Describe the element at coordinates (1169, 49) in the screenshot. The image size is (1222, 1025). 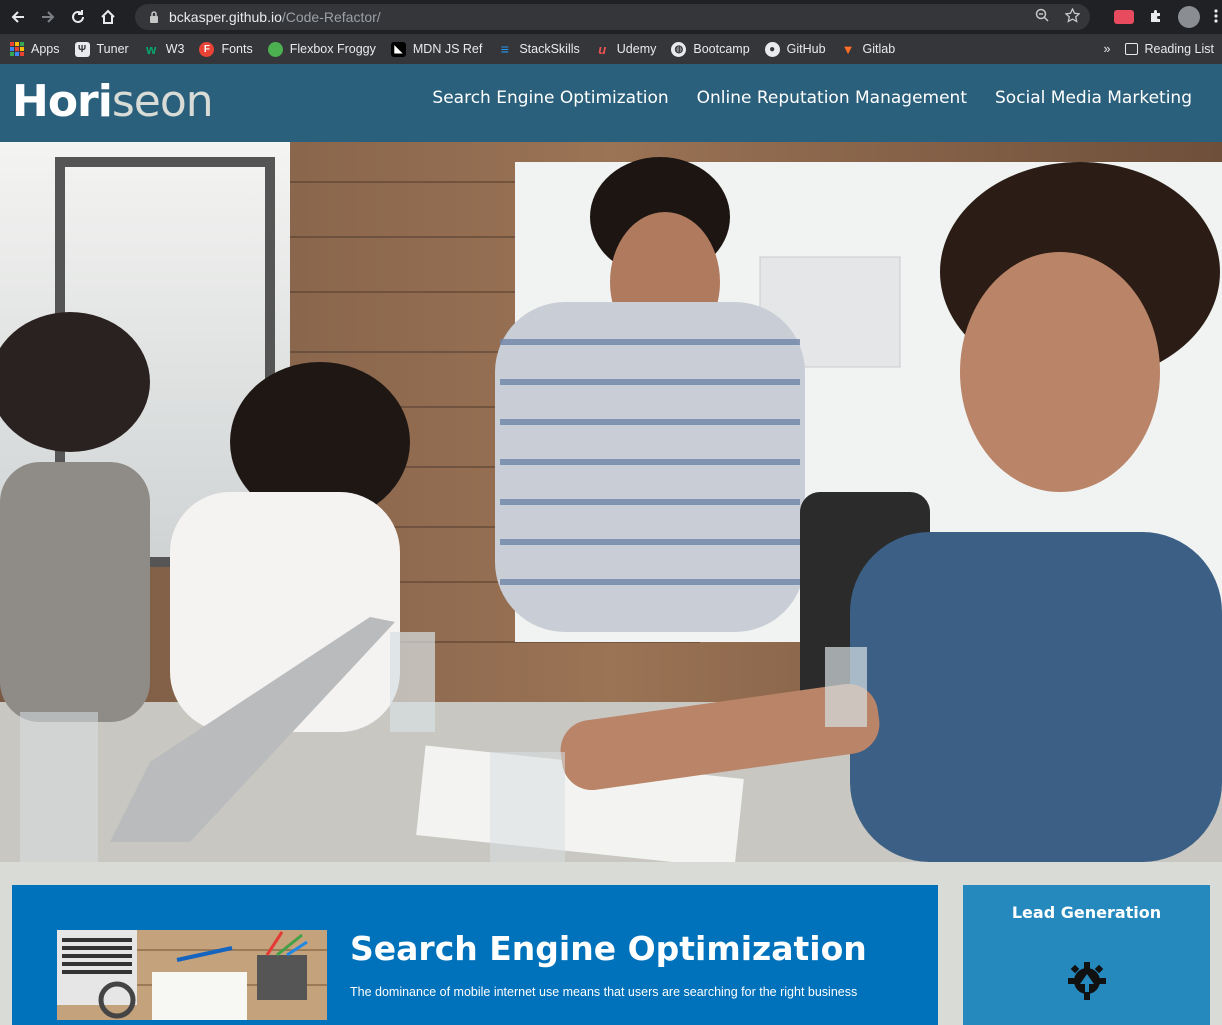
I see `reading-list-button: Reading List` at that location.